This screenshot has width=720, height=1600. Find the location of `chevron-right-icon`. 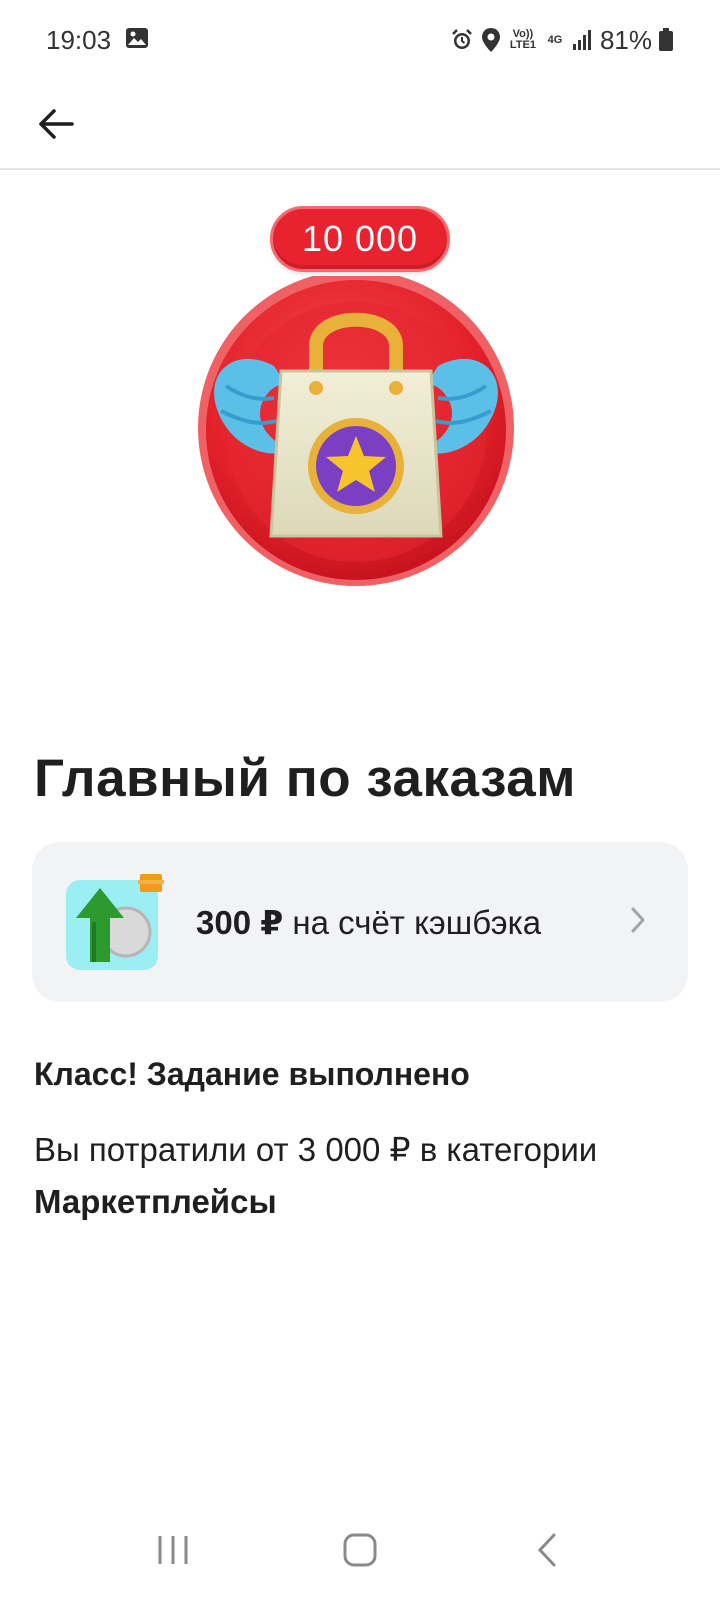

chevron-right-icon is located at coordinates (638, 922).